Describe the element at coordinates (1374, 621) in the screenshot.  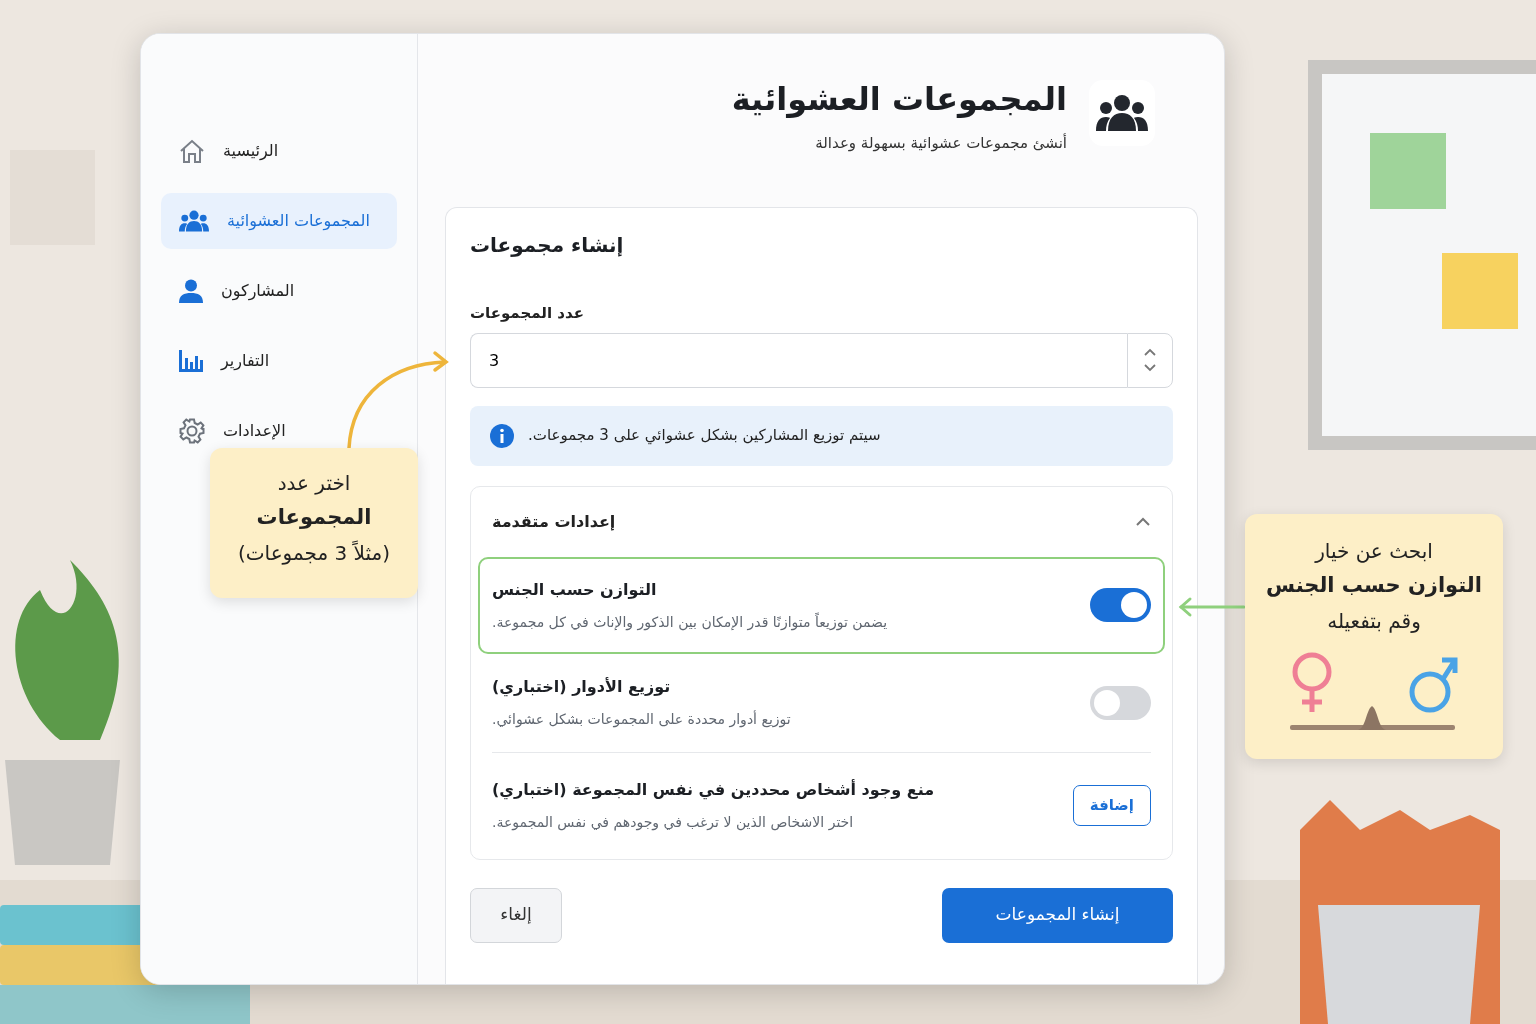
I see `note-line: وقم بتفعيله` at that location.